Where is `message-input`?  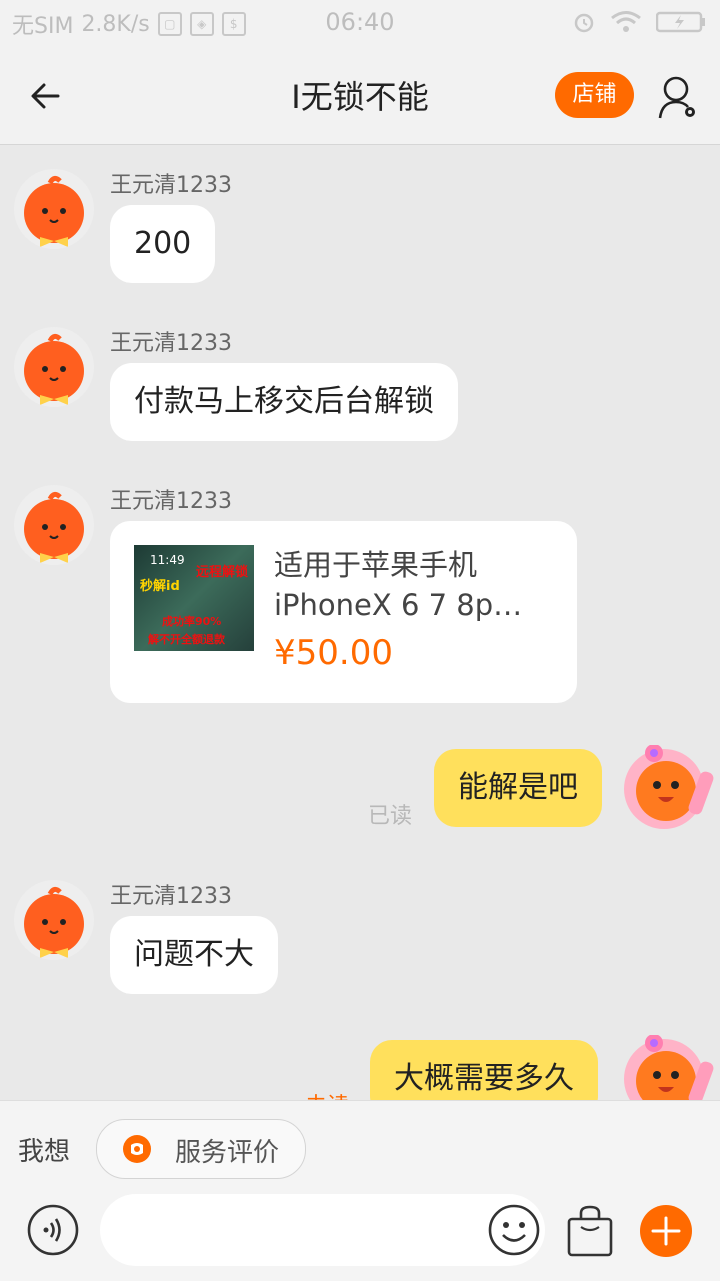 message-input is located at coordinates (322, 1230).